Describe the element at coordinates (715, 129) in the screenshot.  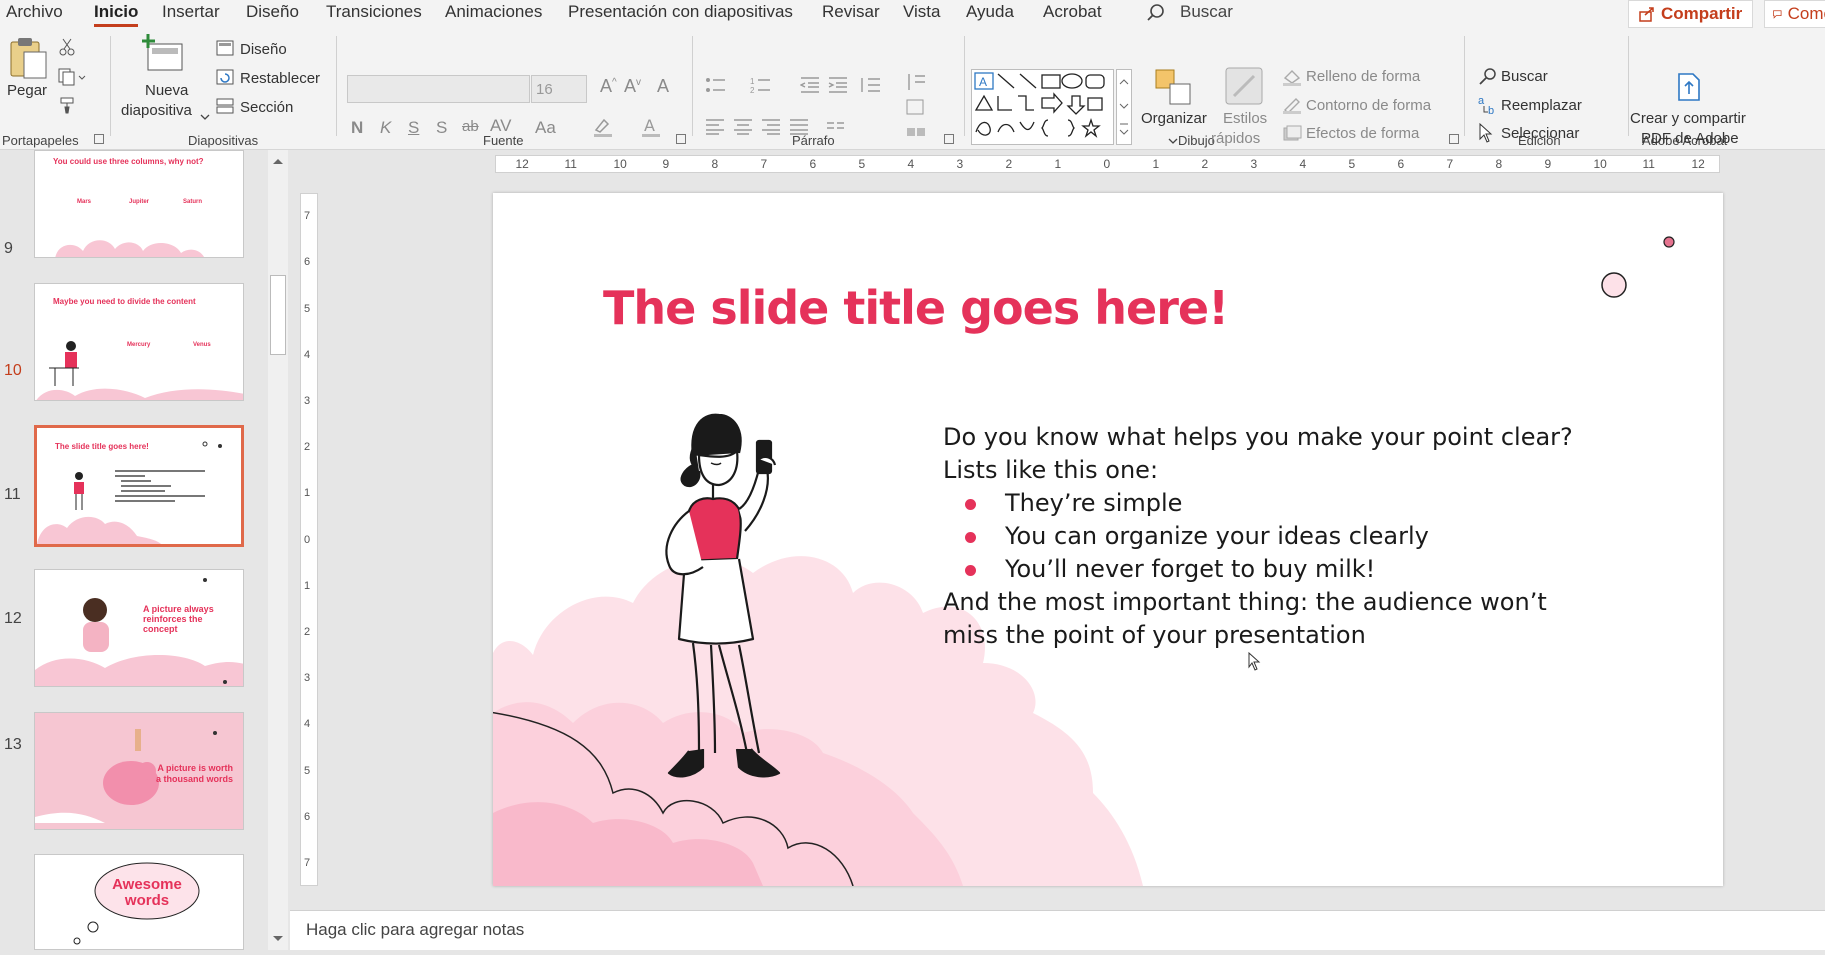
I see `align-left-icon` at that location.